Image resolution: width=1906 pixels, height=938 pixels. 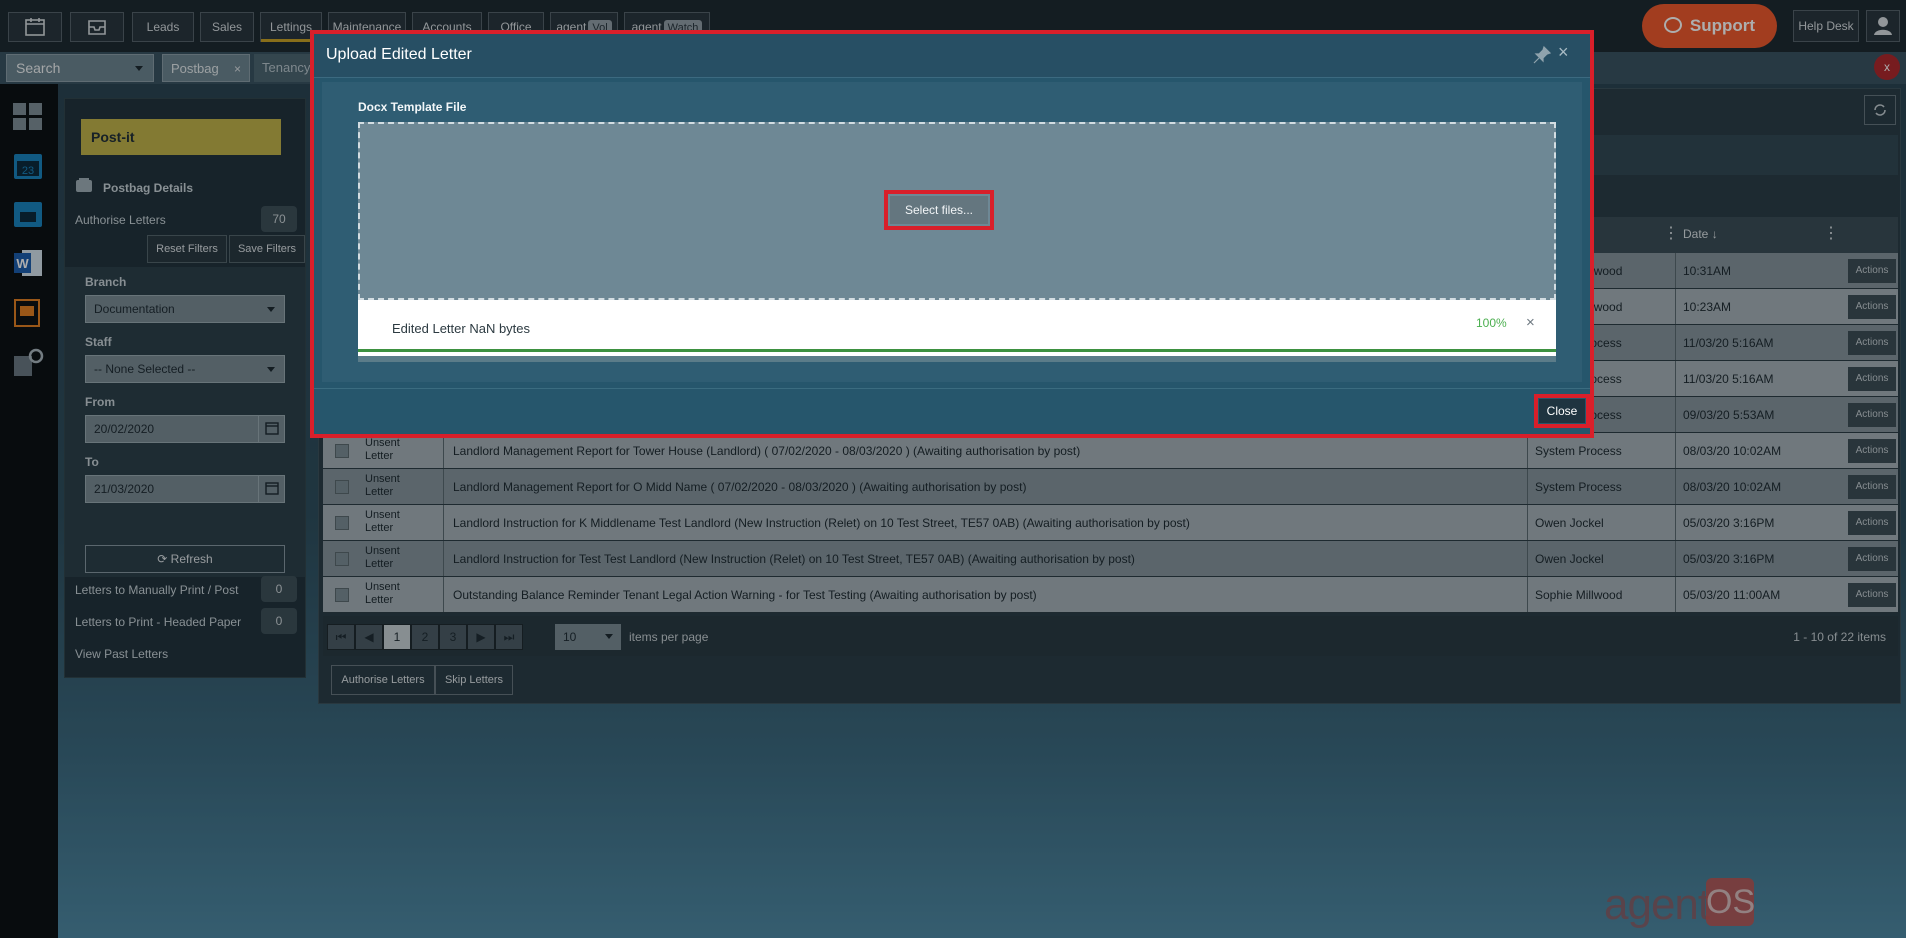 I want to click on dialog-footer, so click(x=952, y=411).